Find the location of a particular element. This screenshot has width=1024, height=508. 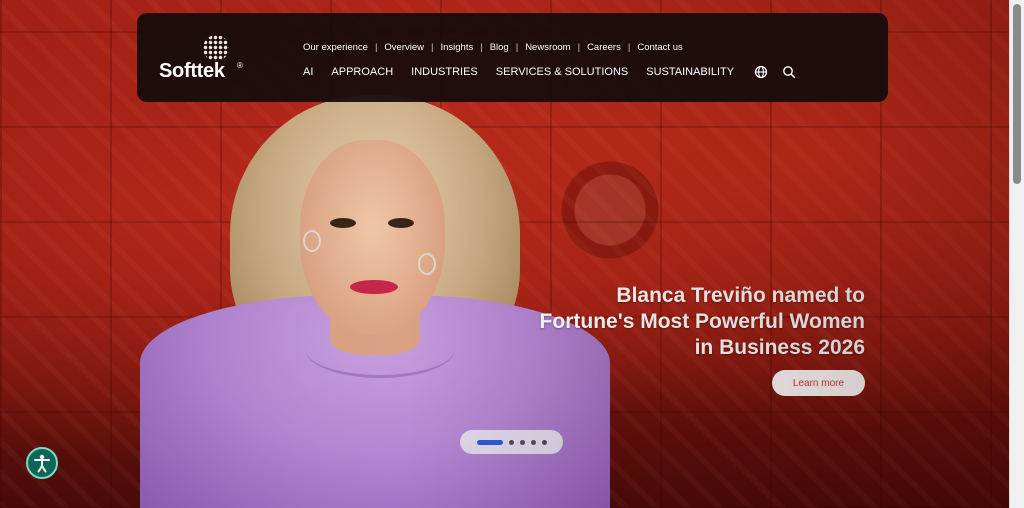

portrait-face is located at coordinates (372, 237).